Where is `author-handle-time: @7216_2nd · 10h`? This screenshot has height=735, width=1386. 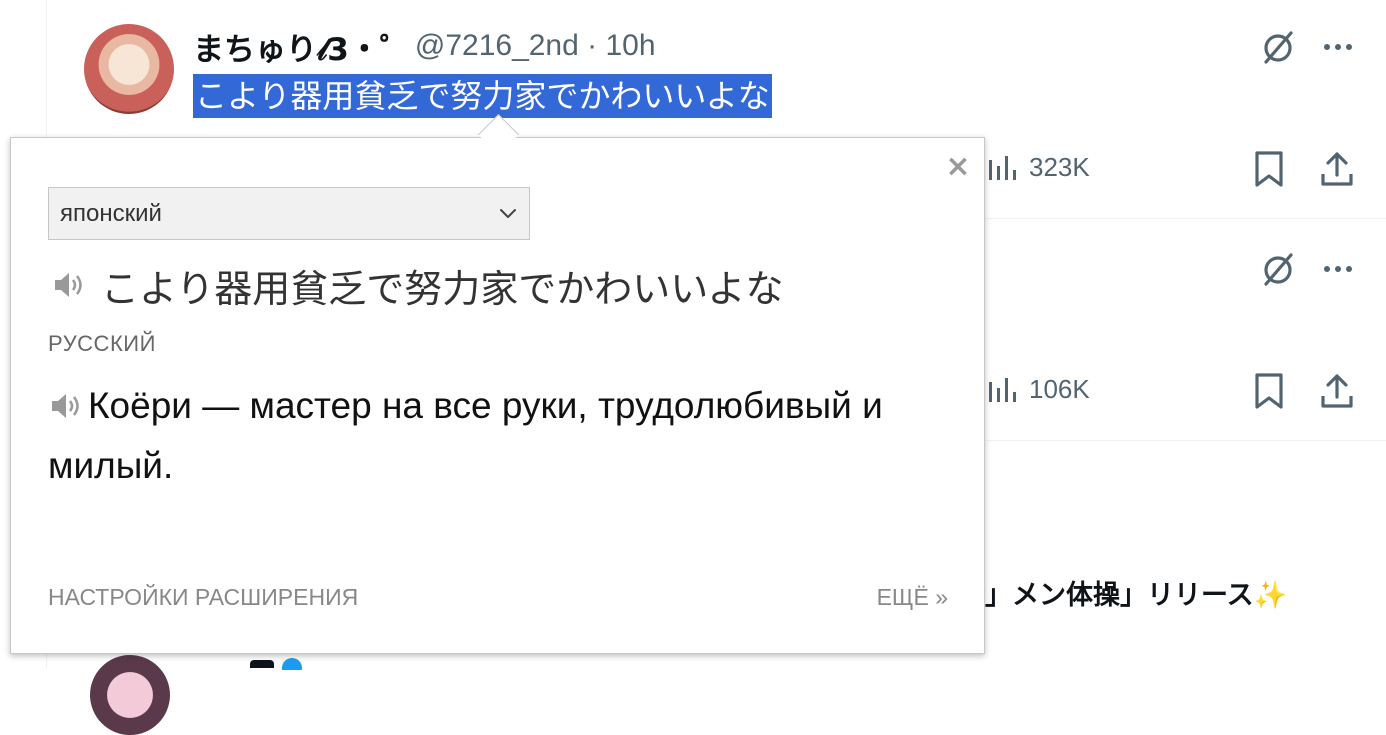
author-handle-time: @7216_2nd · 10h is located at coordinates (535, 46).